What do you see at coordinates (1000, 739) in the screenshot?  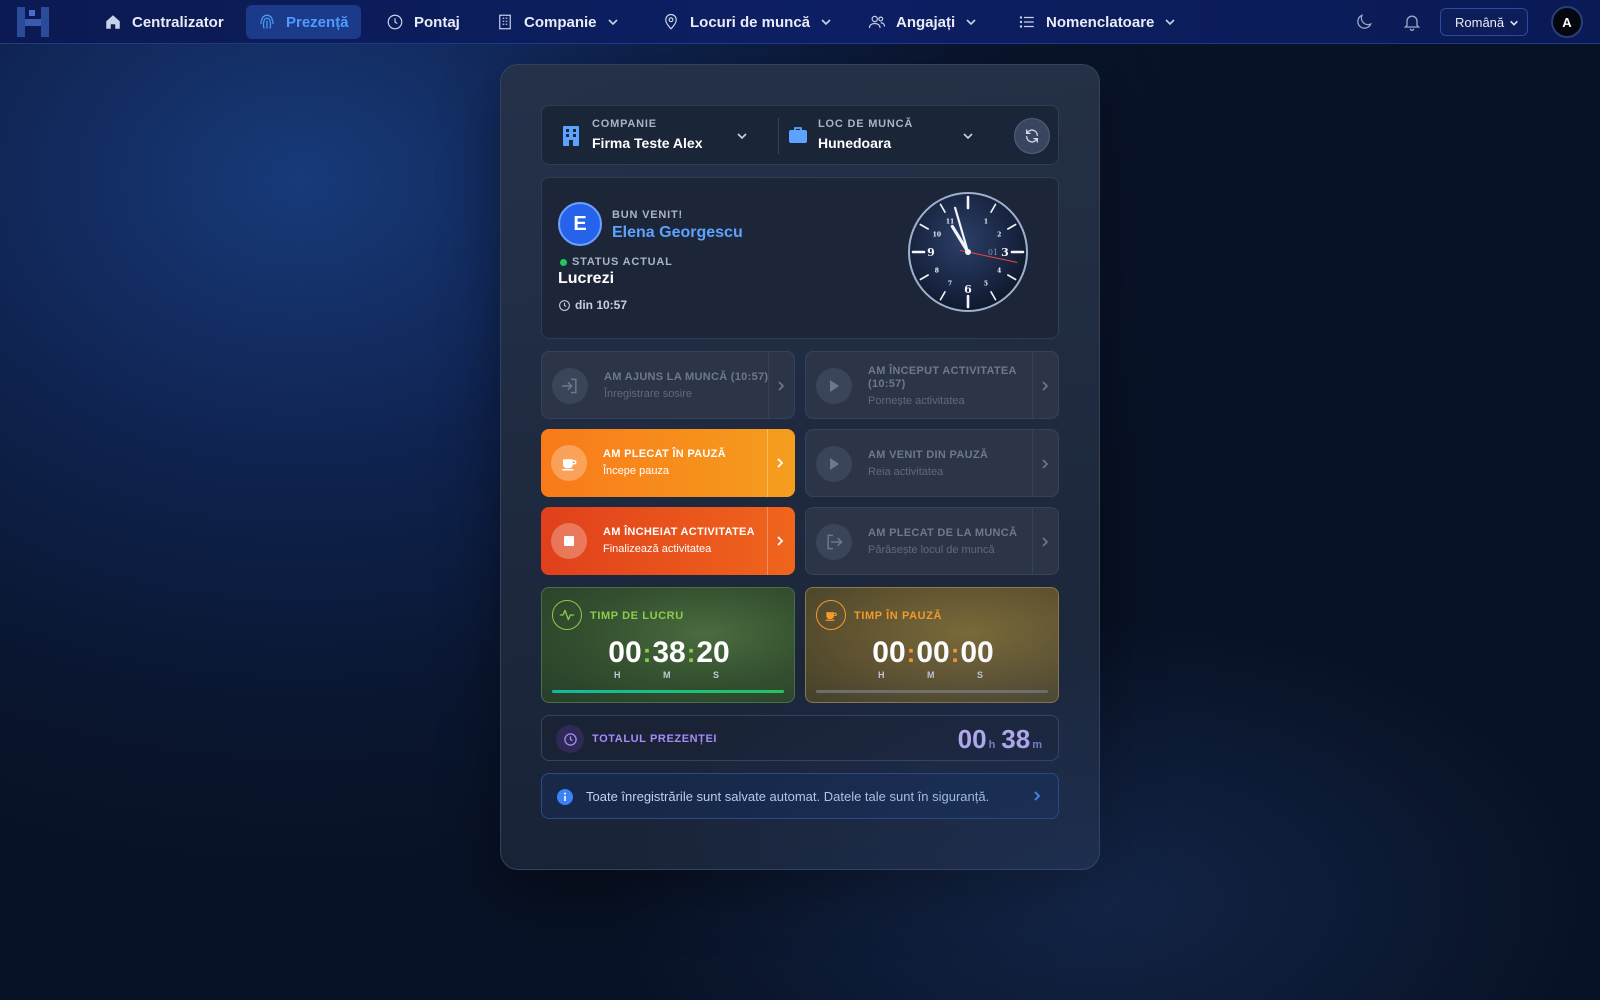 I see `total-value: 00 h 38 m` at bounding box center [1000, 739].